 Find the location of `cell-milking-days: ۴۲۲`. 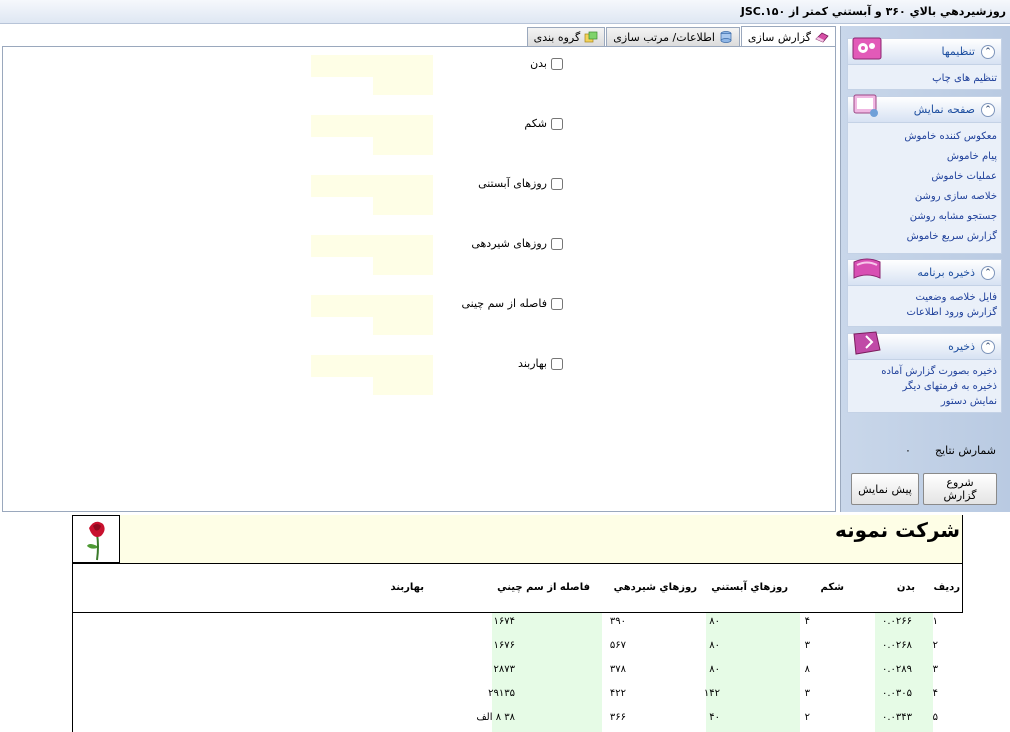

cell-milking-days: ۴۲۲ is located at coordinates (617, 693).